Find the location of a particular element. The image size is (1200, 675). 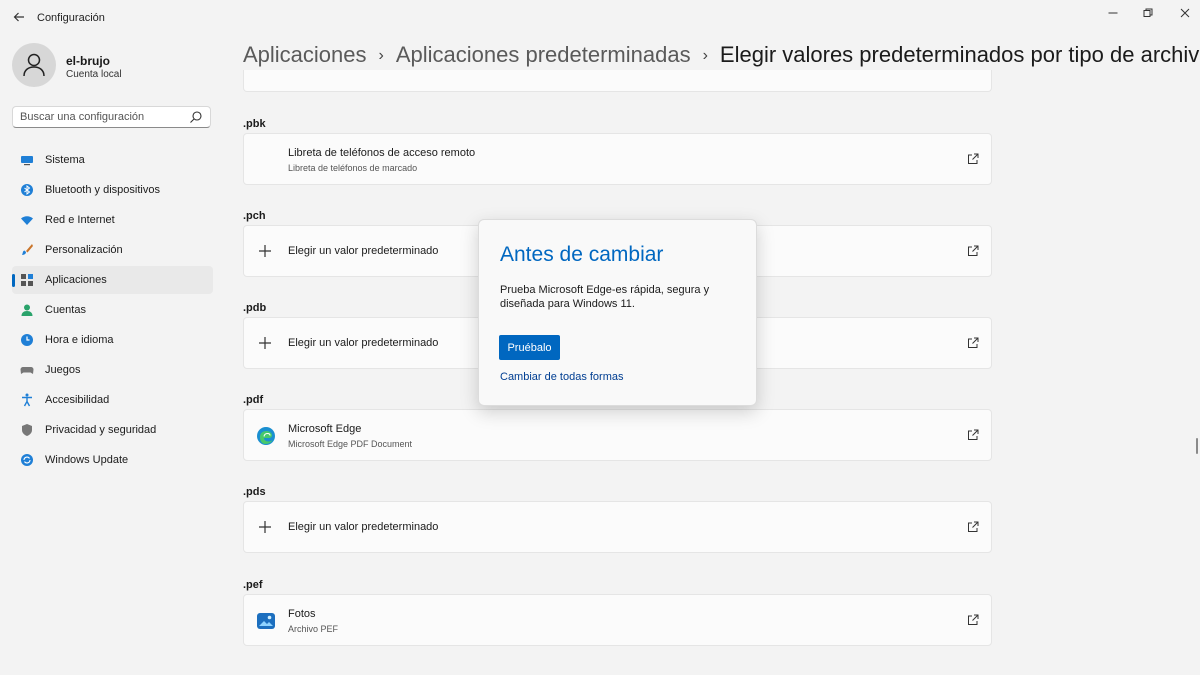

arrow-left-icon is located at coordinates (18, 17).